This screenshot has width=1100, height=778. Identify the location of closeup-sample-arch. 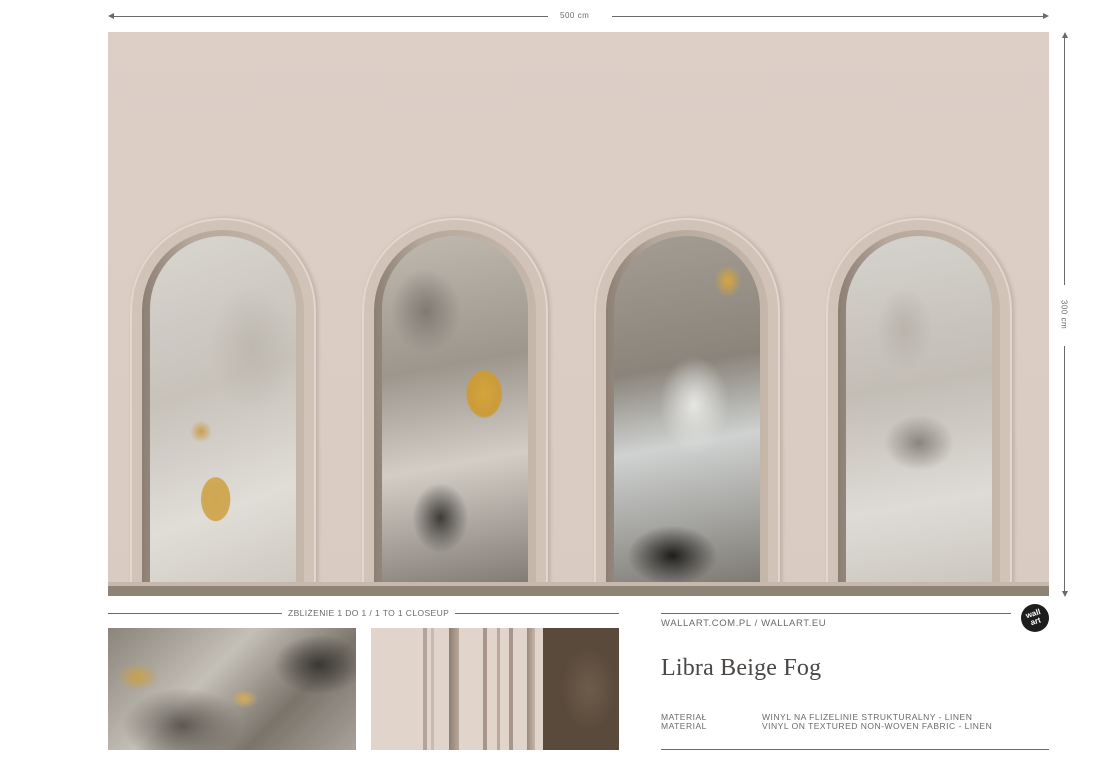
(495, 689).